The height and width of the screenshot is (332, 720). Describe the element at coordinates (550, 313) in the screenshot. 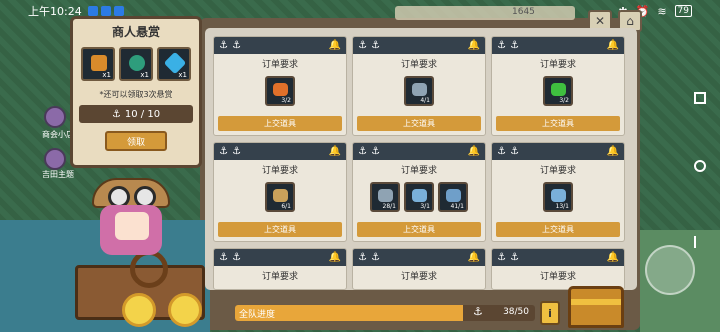

I see `info-button: i` at that location.